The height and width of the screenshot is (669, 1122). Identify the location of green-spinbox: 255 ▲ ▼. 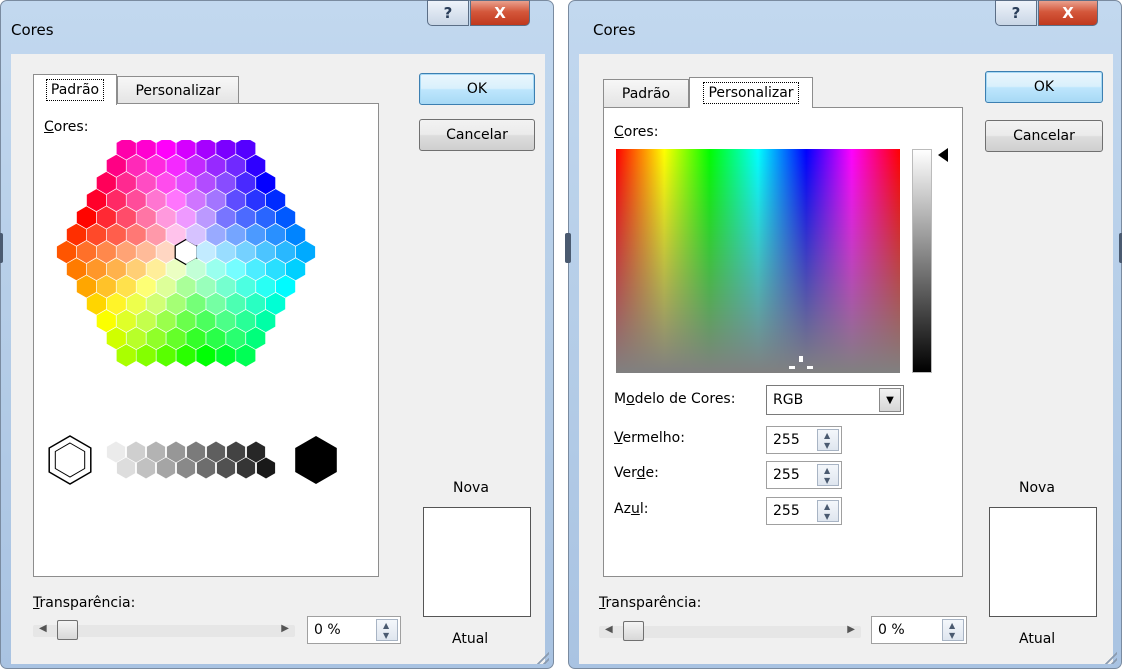
(804, 475).